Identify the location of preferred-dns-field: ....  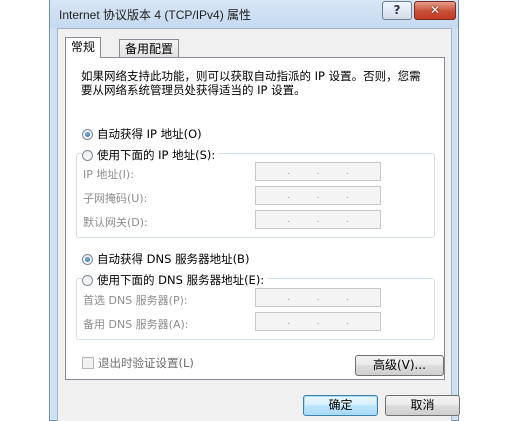
(318, 297).